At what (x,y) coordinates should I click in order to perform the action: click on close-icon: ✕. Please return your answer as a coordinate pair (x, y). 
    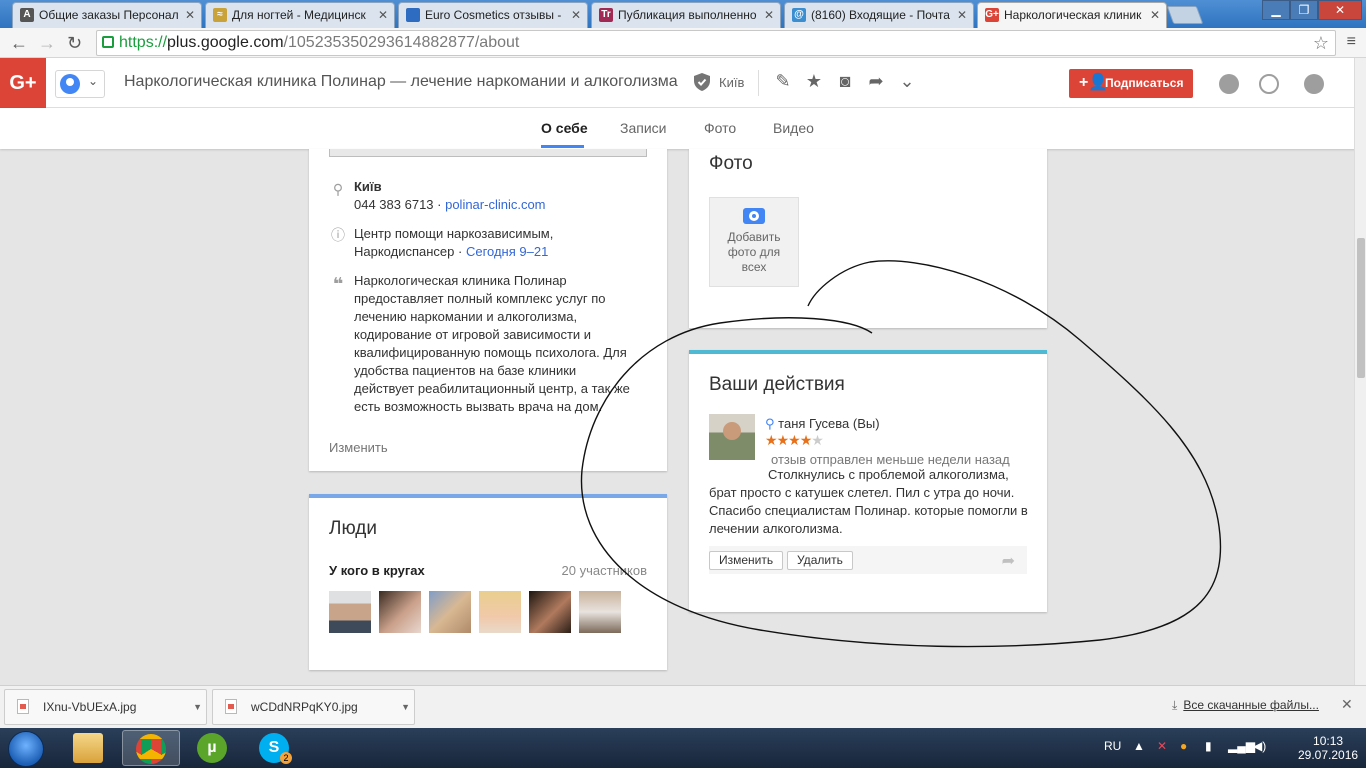
    Looking at the image, I should click on (1347, 704).